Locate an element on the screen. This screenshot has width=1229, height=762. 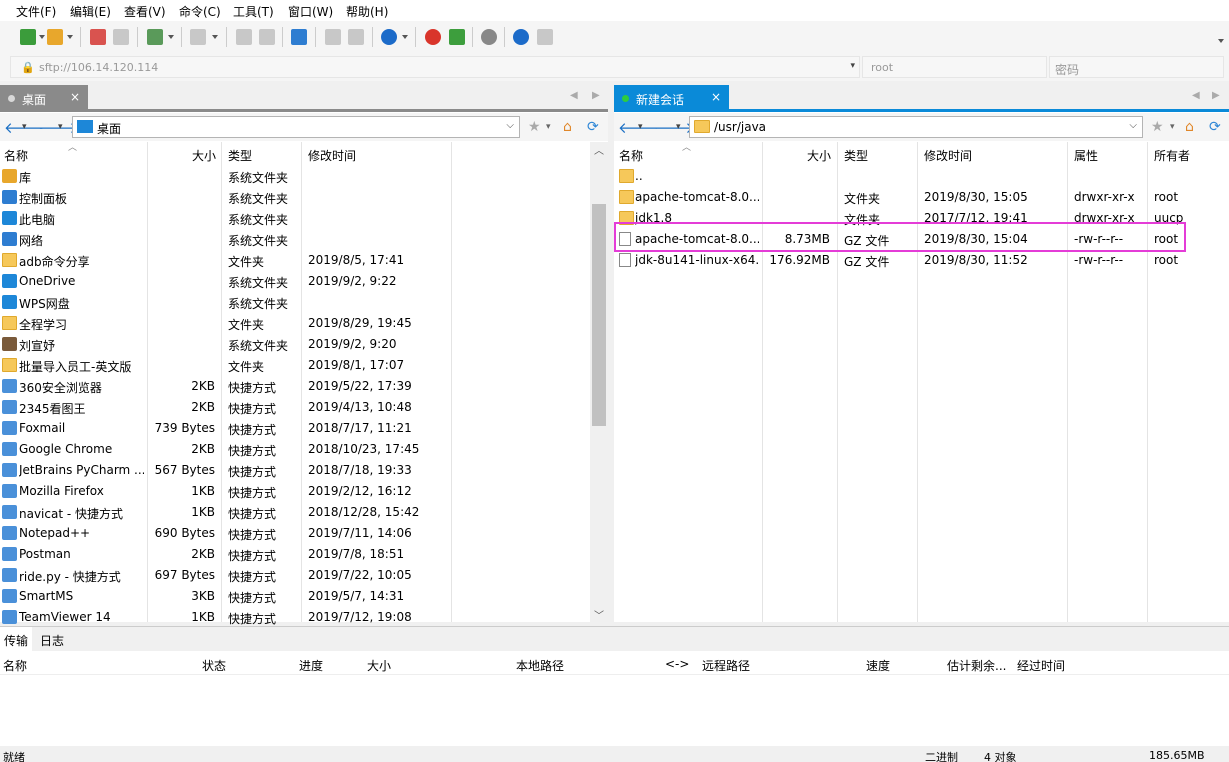
col-attr: 属性 is located at coordinates (1086, 155).